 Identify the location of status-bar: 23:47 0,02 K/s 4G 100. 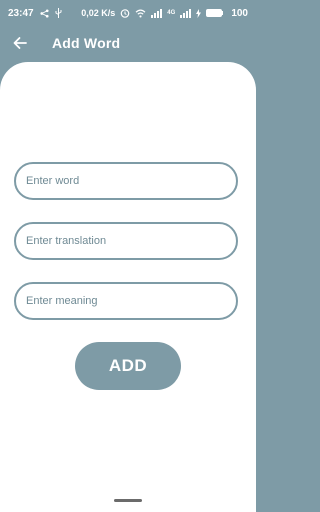
(128, 13).